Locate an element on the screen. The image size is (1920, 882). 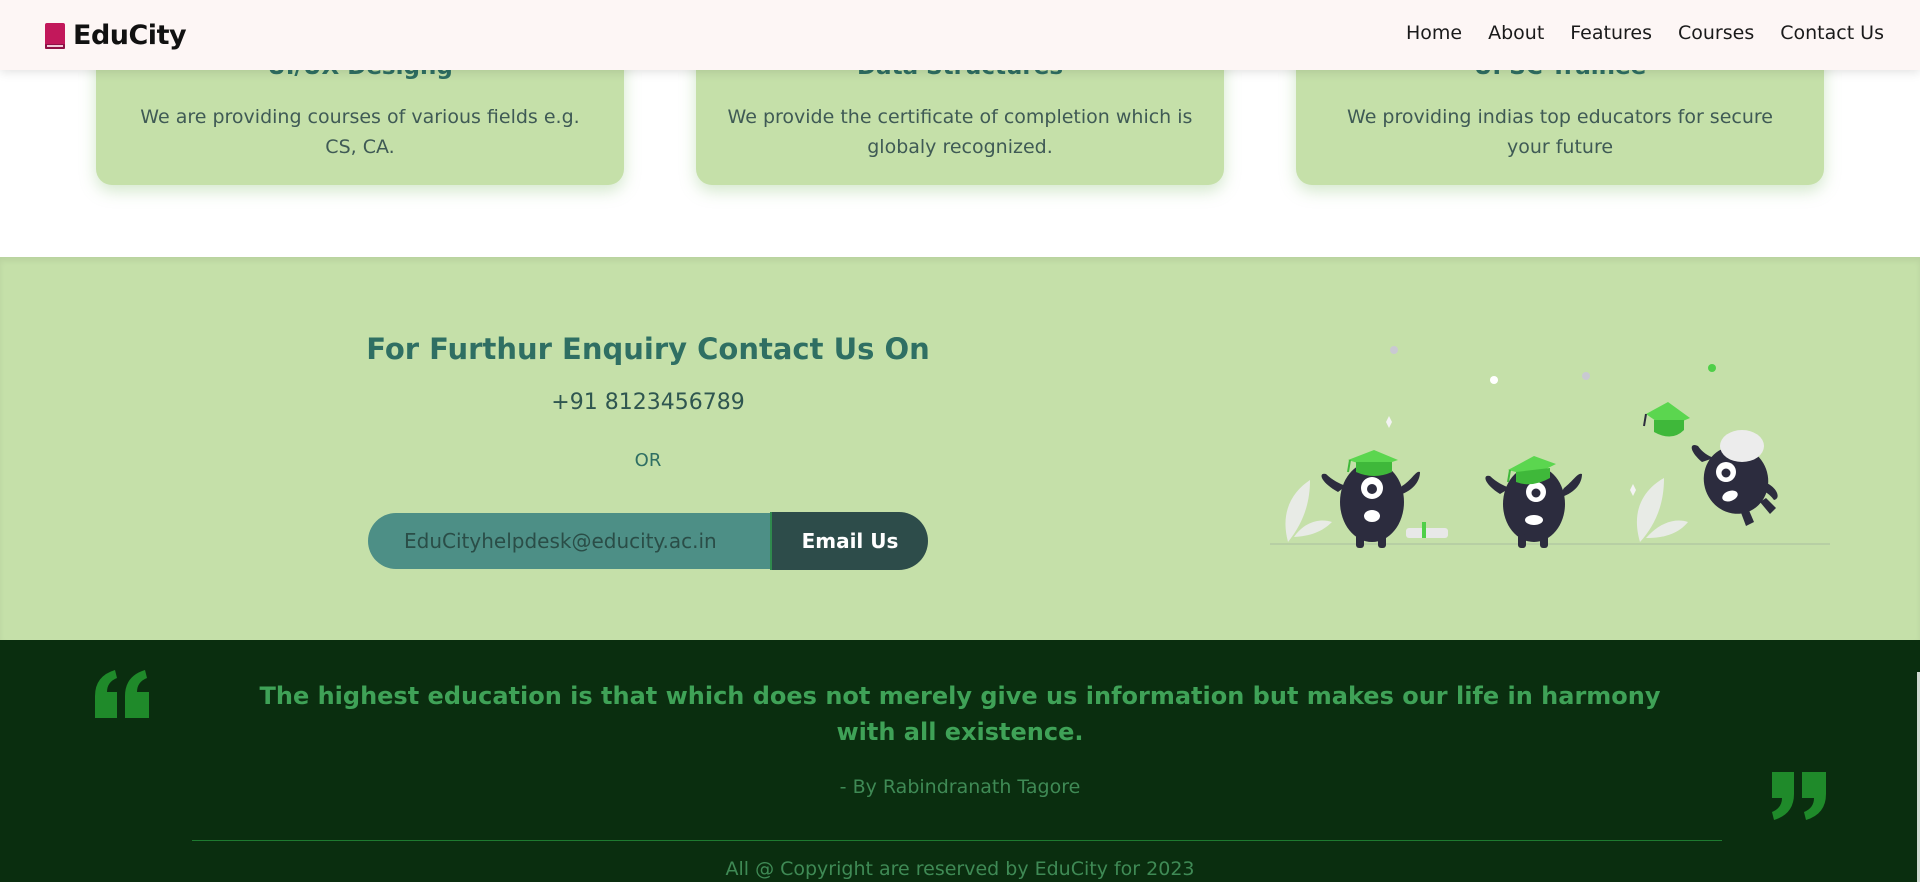
quote-author: - By Rabindranath Tagore is located at coordinates (960, 787).